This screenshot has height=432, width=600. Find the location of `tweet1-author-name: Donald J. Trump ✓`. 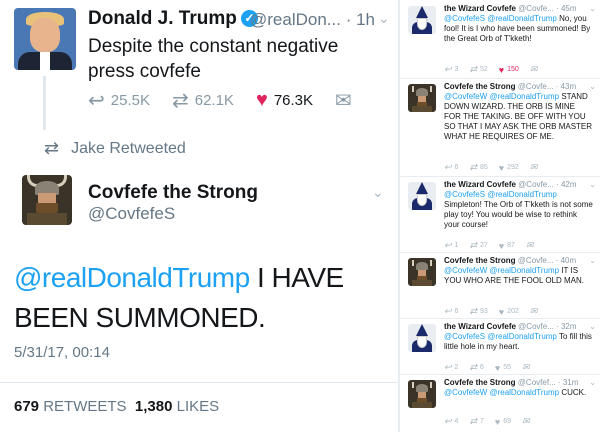

tweet1-author-name: Donald J. Trump ✓ is located at coordinates (173, 19).